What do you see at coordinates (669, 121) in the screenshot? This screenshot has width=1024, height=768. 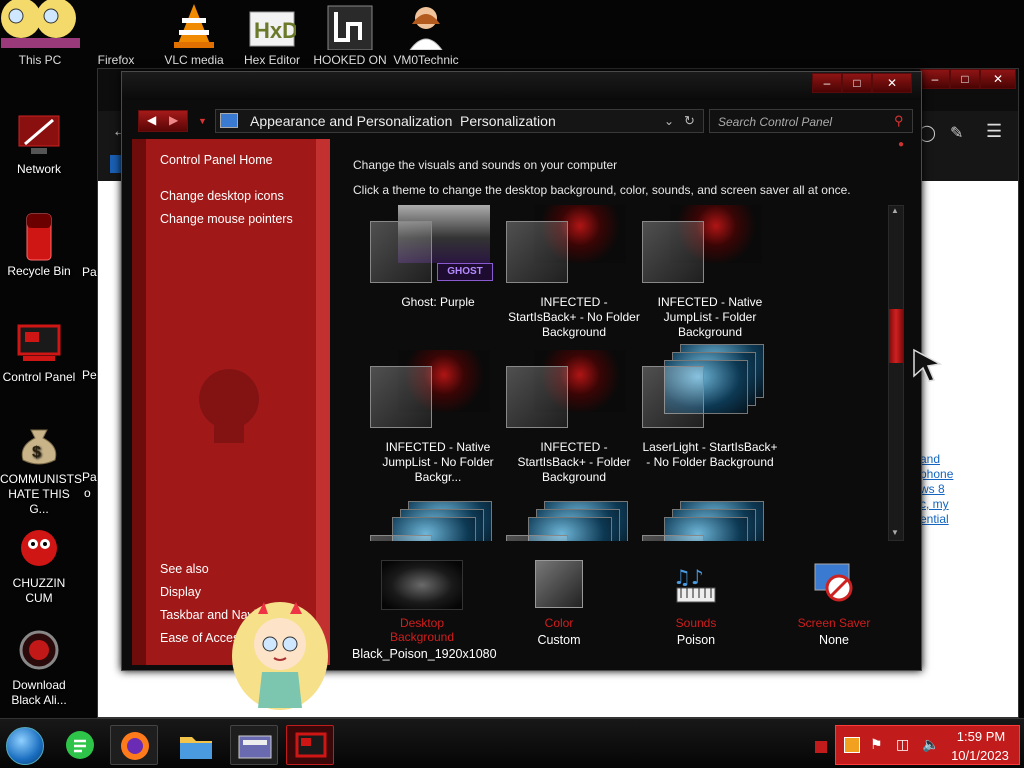 I see `chevron-down-icon: ⌄` at bounding box center [669, 121].